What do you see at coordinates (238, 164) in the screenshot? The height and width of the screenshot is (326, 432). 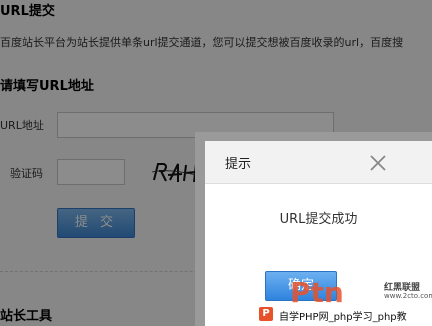 I see `dialog-title: 提示` at bounding box center [238, 164].